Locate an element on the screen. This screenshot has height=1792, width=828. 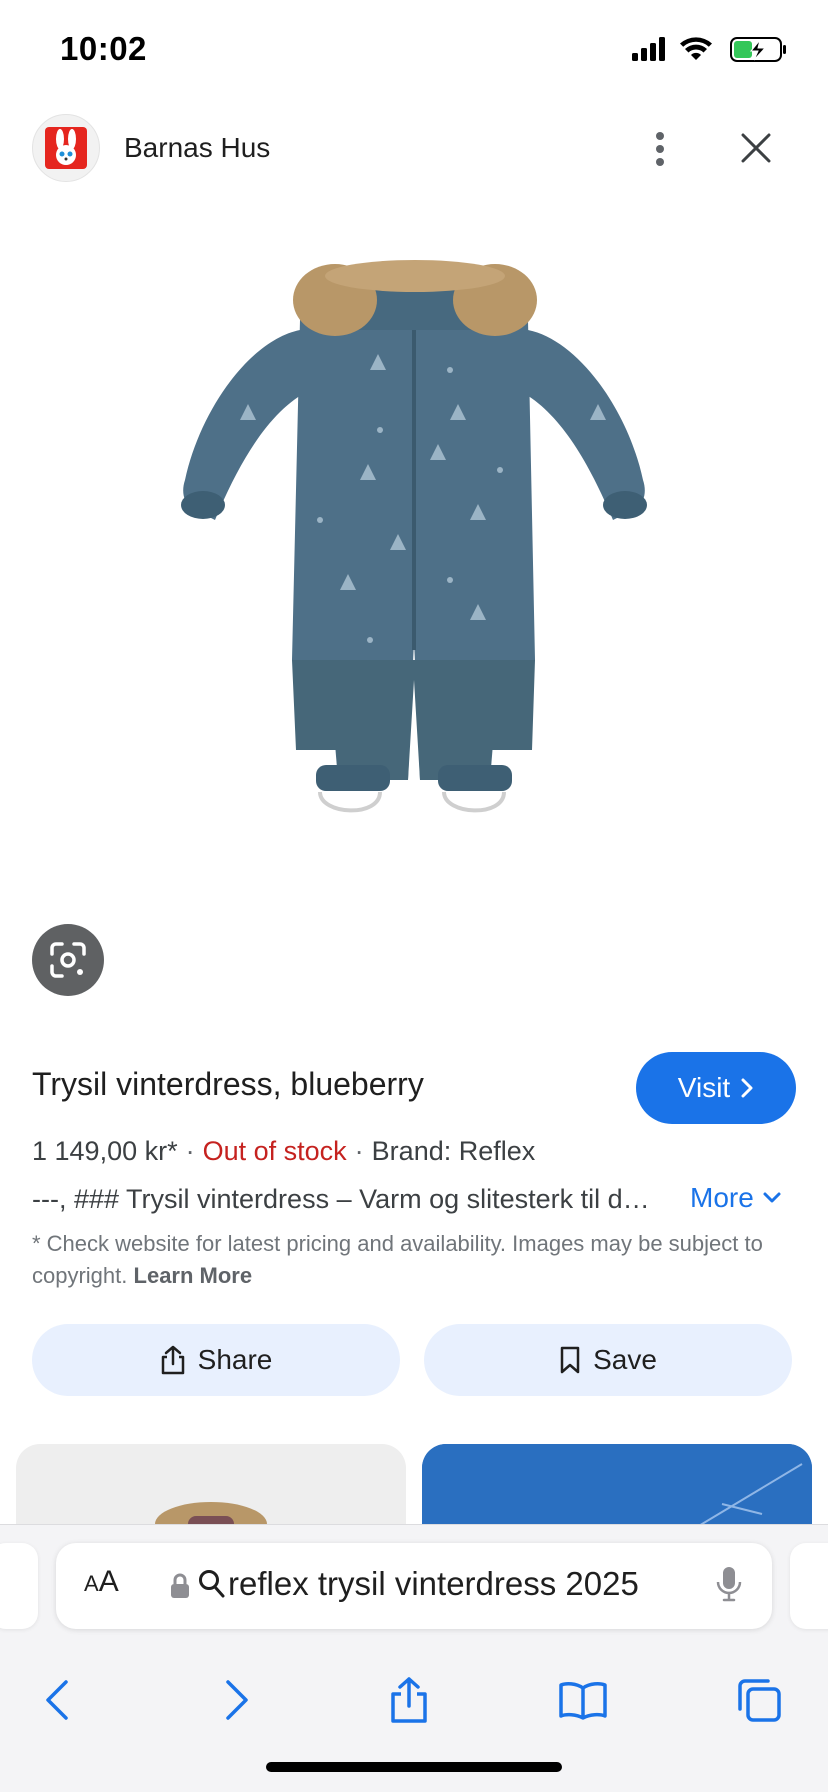
more-vertical-icon is located at coordinates (660, 149).